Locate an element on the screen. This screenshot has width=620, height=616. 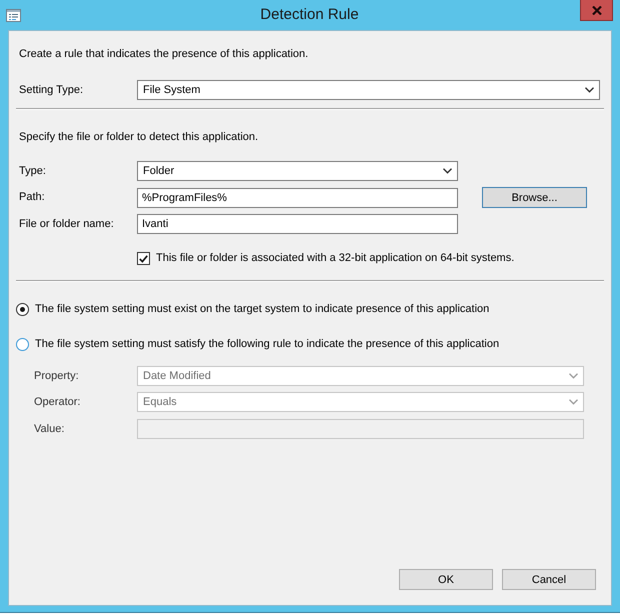
window-icon is located at coordinates (13, 15).